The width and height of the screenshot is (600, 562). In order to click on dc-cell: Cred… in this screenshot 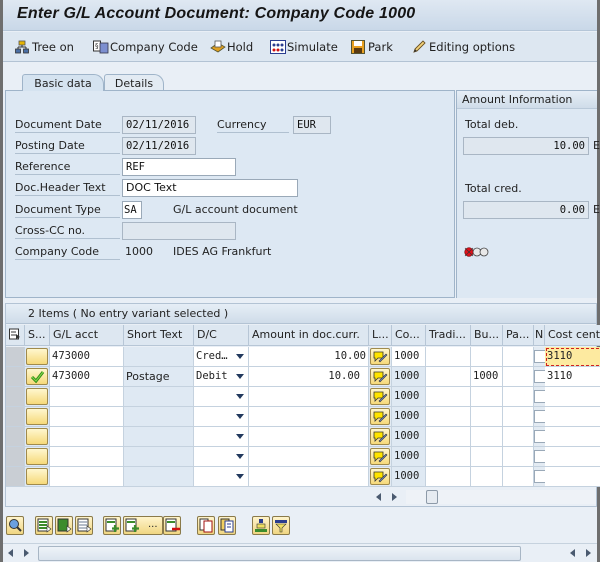, I will do `click(221, 357)`.